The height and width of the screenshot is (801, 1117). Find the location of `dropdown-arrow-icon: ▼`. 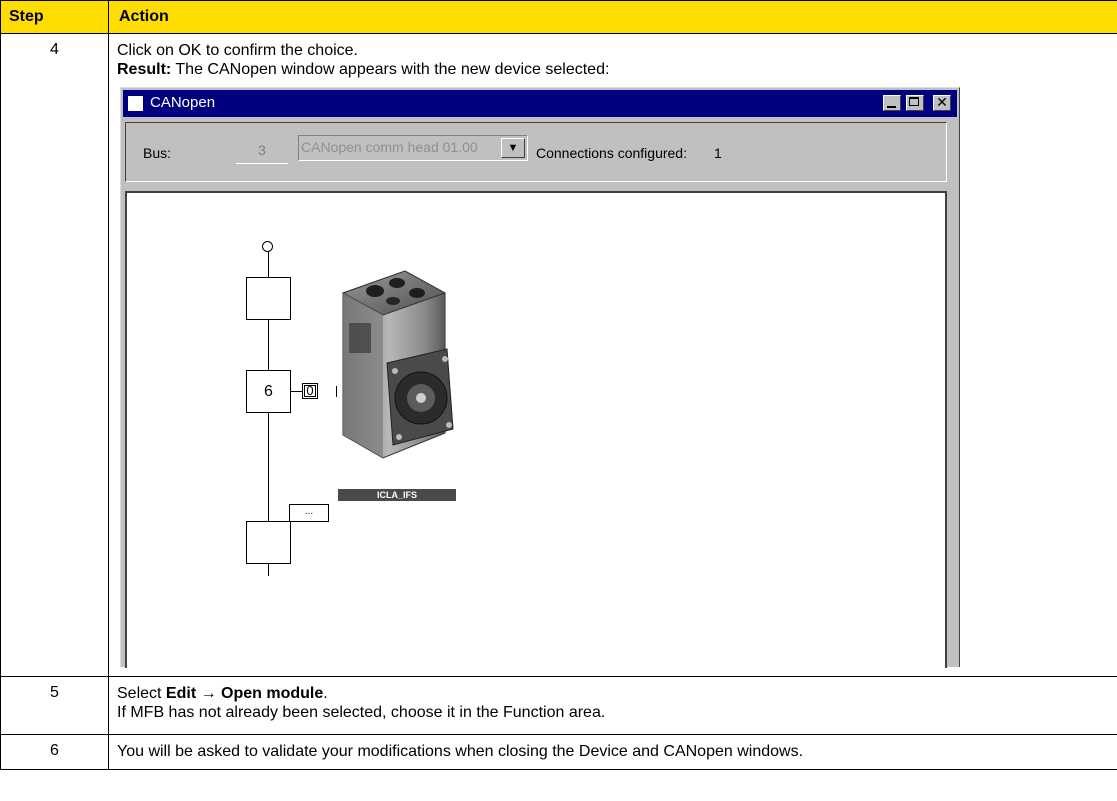

dropdown-arrow-icon: ▼ is located at coordinates (513, 148).